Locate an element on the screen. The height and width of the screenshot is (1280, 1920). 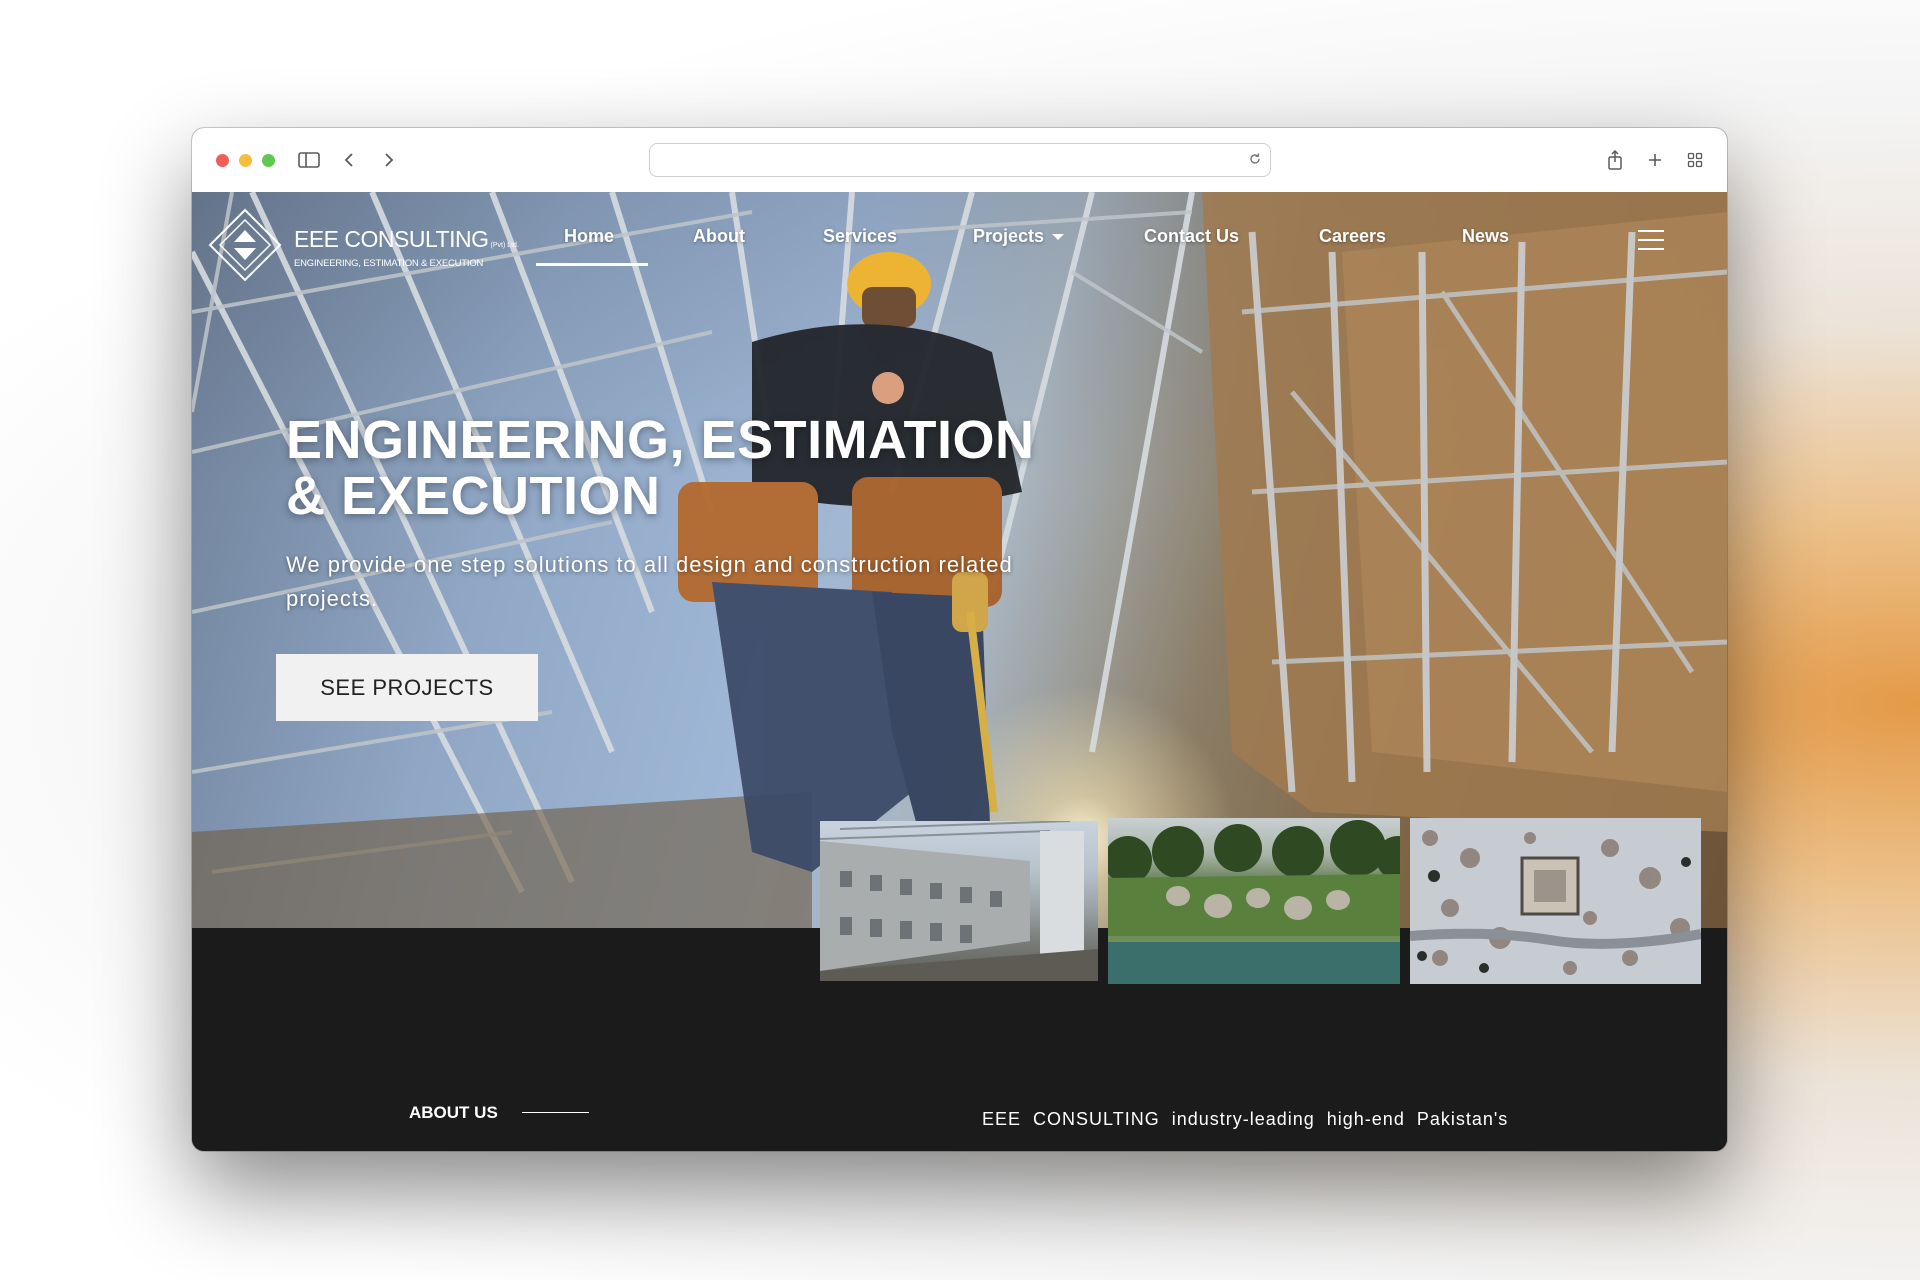
aerial-snow-image is located at coordinates (1555, 901).